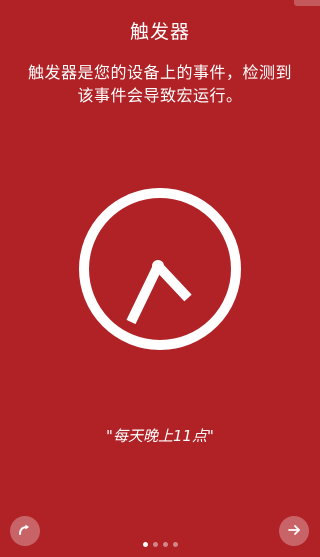  Describe the element at coordinates (159, 84) in the screenshot. I see `intro-description: 触发器是您的设备上的事件，检测到该事件会导致宏运行。` at that location.